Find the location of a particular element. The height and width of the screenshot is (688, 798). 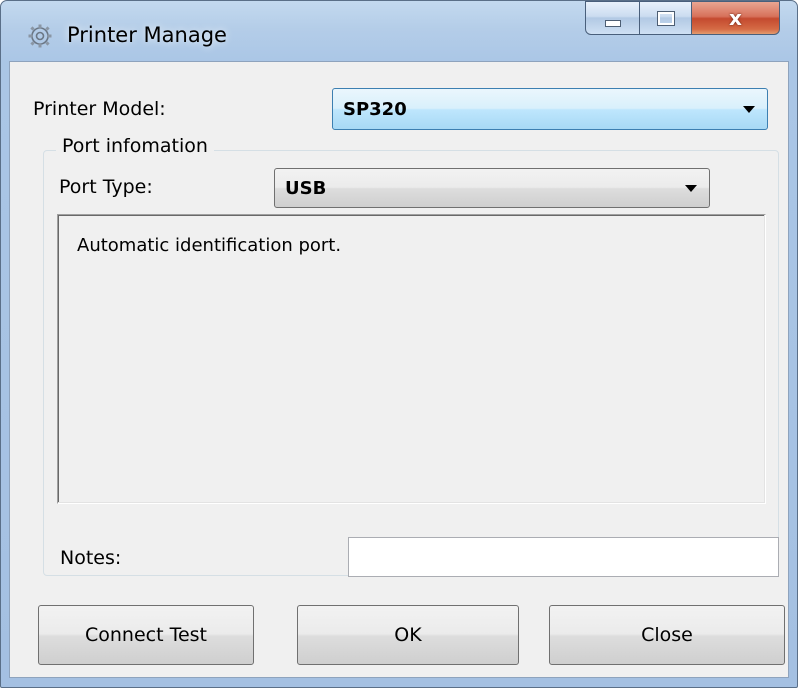

printer-model-label: Printer Model: is located at coordinates (99, 109).